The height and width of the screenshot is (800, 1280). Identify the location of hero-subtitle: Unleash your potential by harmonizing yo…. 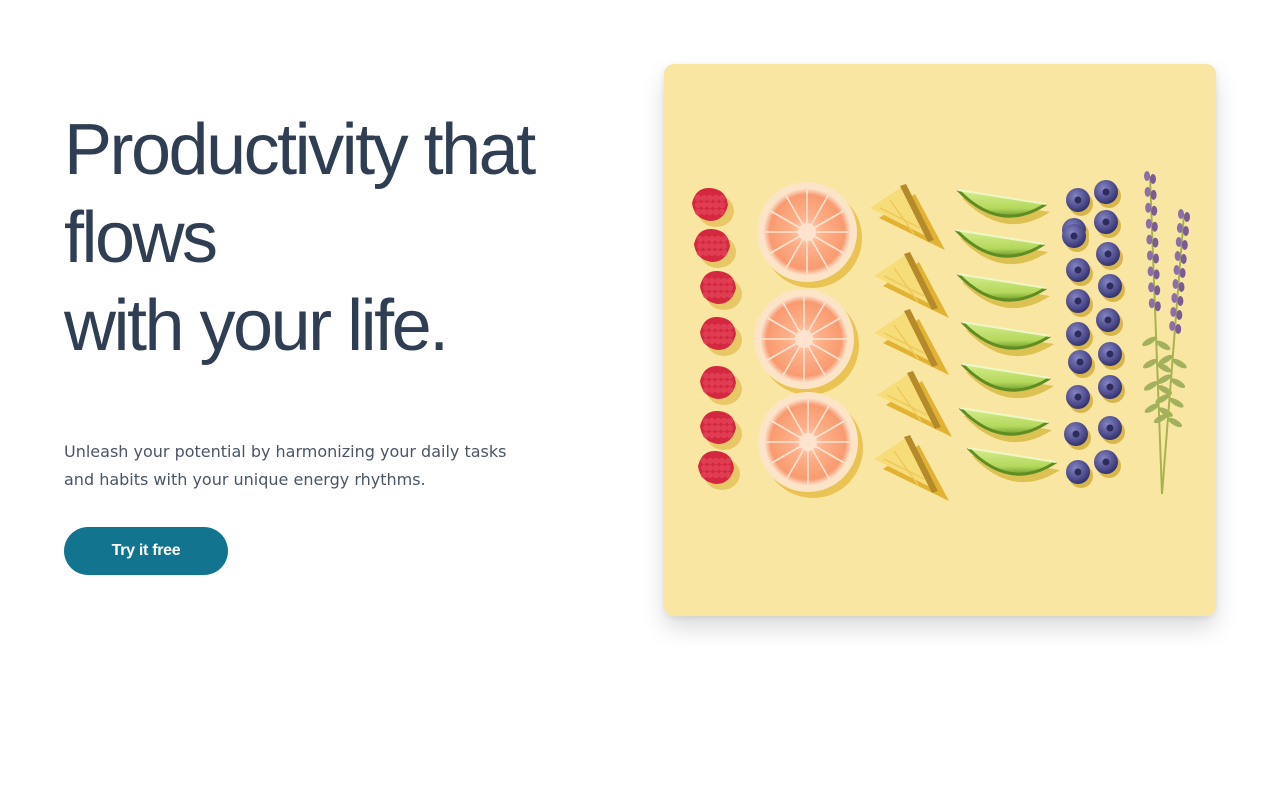
(299, 466).